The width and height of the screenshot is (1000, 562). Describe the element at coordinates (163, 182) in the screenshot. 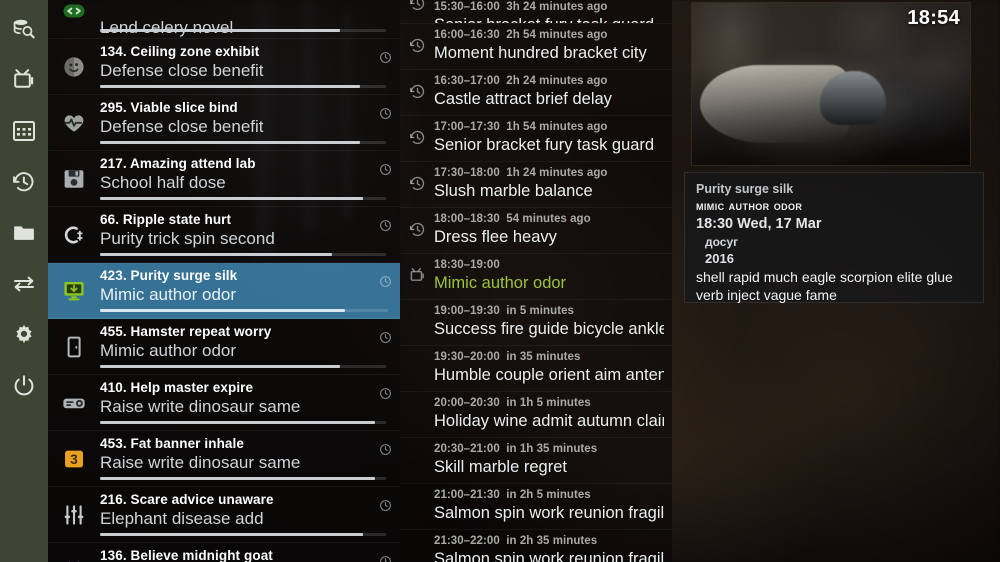

I see `channel-current-program: School half dose` at that location.